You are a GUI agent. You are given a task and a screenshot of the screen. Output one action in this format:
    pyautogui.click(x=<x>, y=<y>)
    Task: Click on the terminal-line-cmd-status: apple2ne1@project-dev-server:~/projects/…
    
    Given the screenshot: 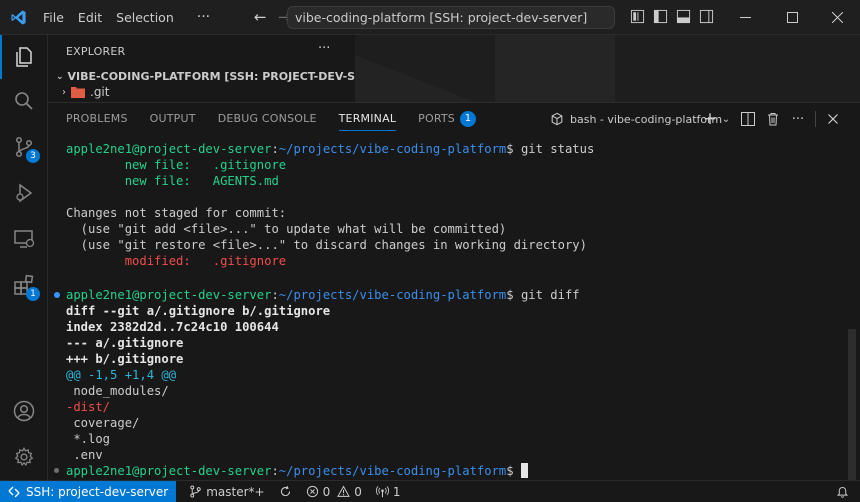 What is the action you would take?
    pyautogui.click(x=330, y=149)
    